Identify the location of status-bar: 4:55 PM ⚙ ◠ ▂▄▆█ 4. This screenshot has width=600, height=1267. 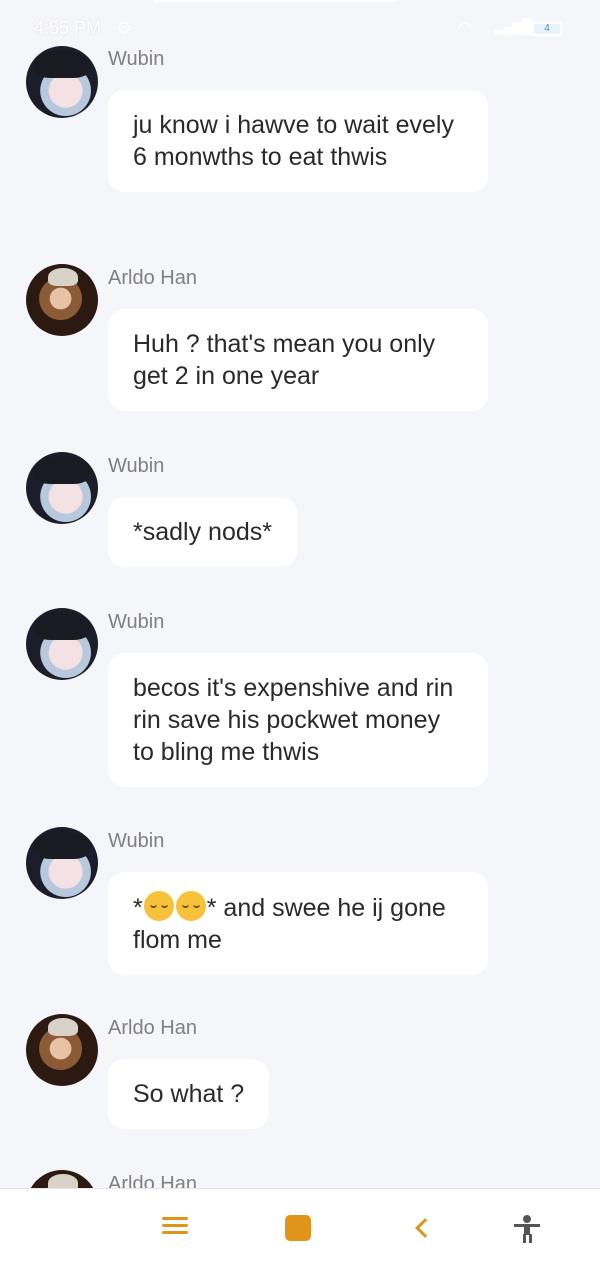
(300, 22).